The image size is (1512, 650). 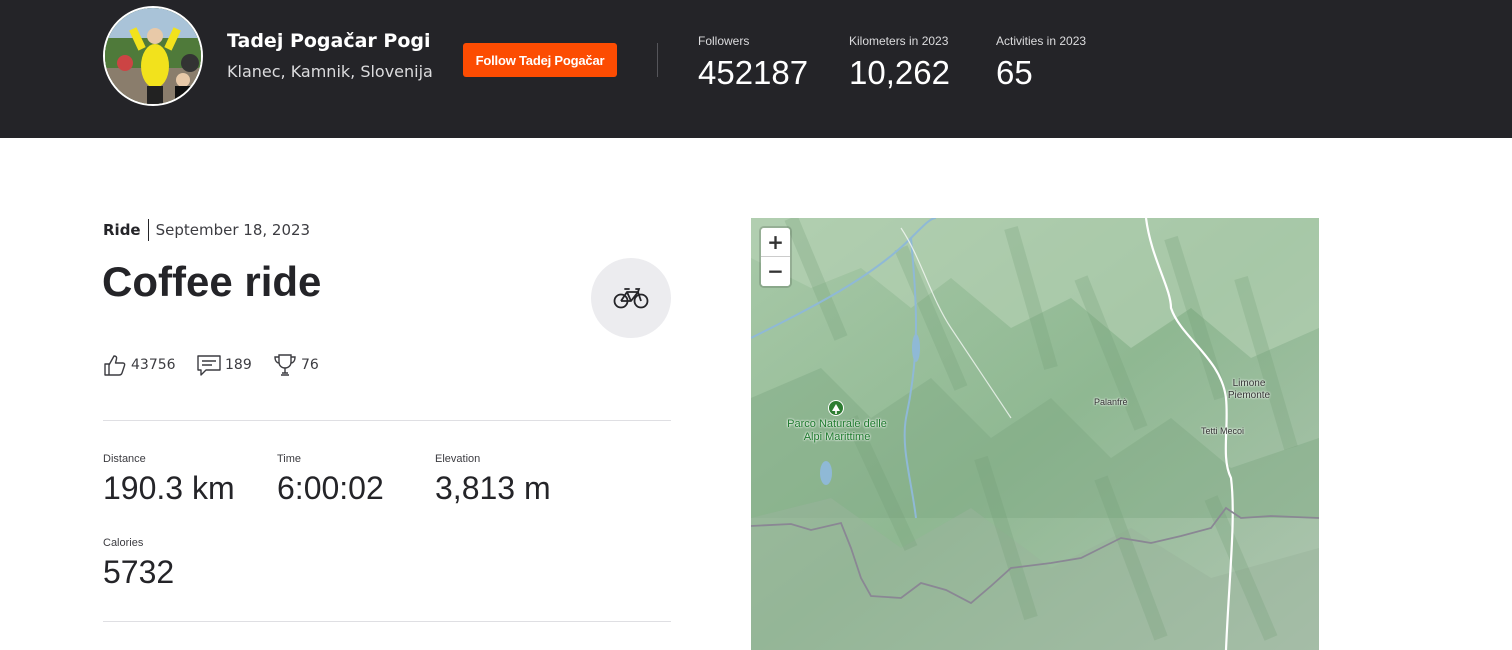 I want to click on park-marker-icon, so click(x=836, y=408).